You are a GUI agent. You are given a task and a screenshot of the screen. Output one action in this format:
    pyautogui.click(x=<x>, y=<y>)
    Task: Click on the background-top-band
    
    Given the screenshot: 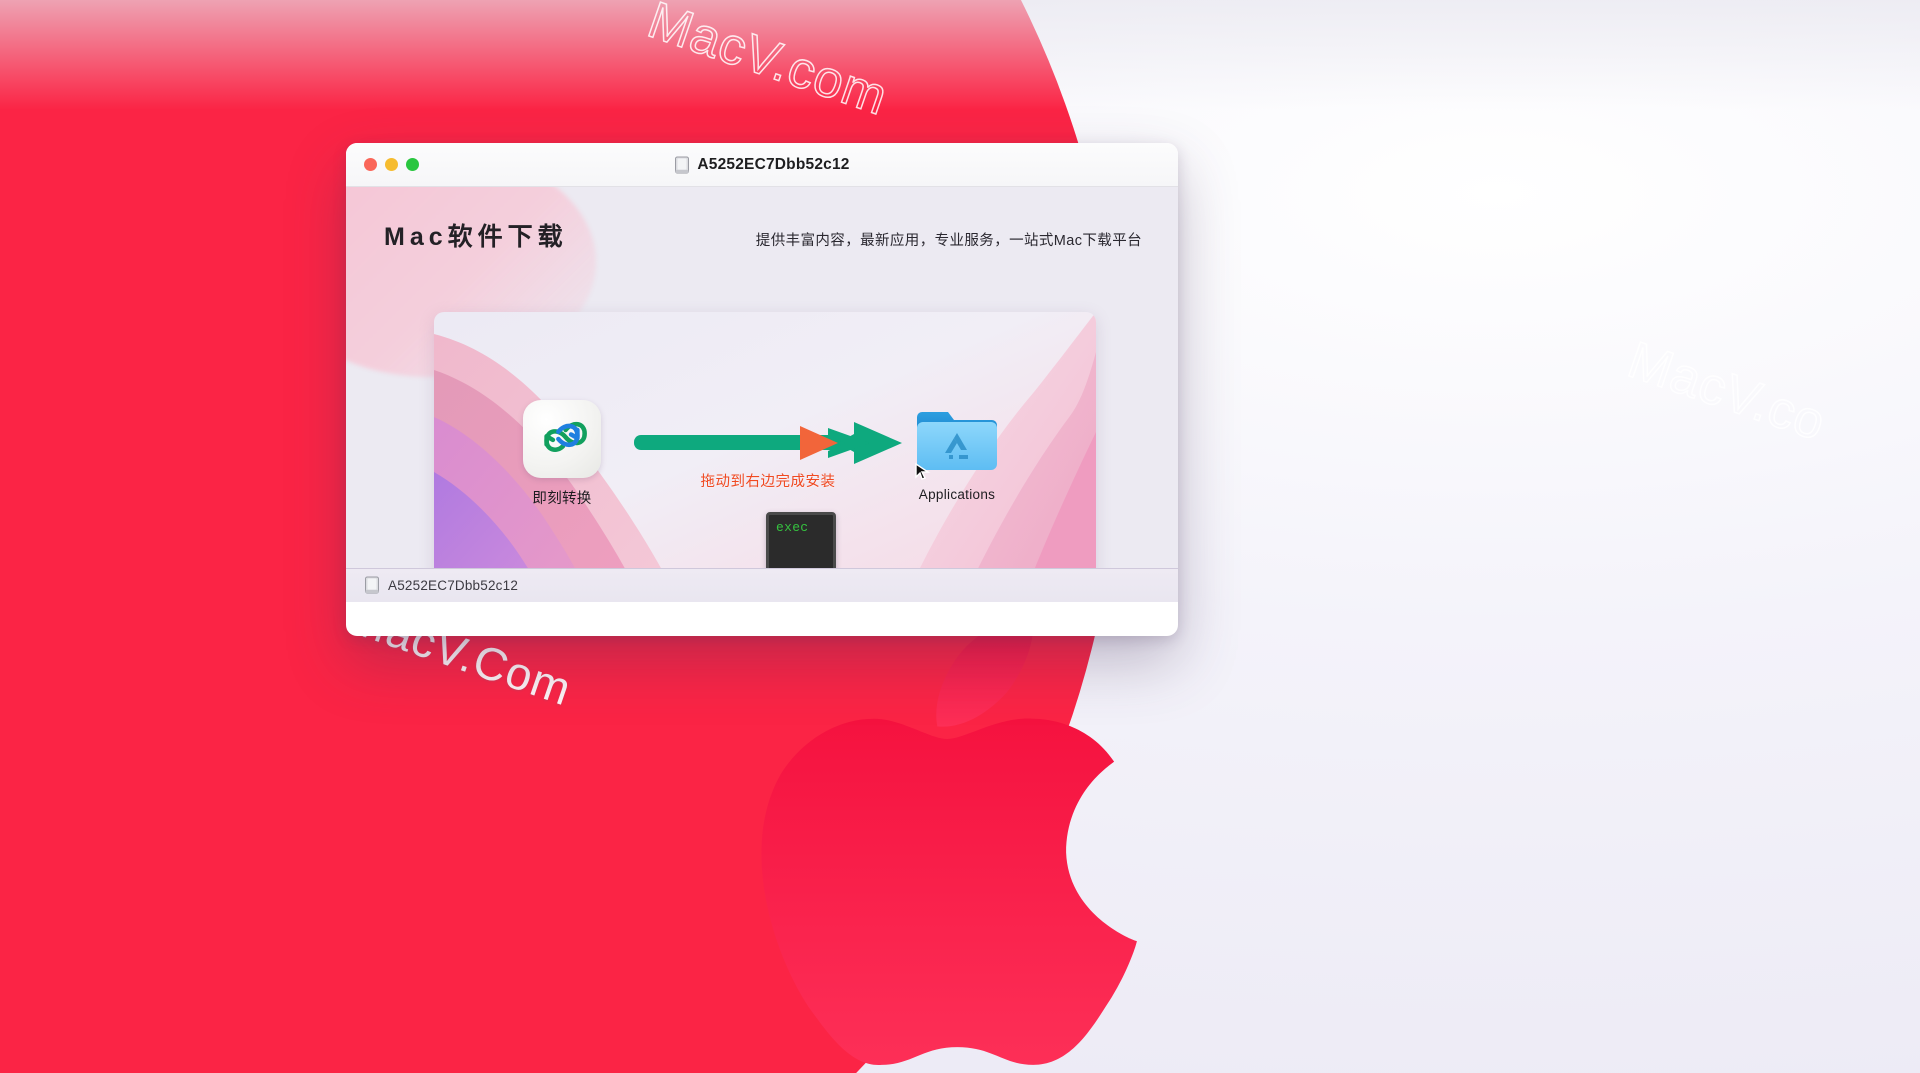 What is the action you would take?
    pyautogui.click(x=960, y=55)
    